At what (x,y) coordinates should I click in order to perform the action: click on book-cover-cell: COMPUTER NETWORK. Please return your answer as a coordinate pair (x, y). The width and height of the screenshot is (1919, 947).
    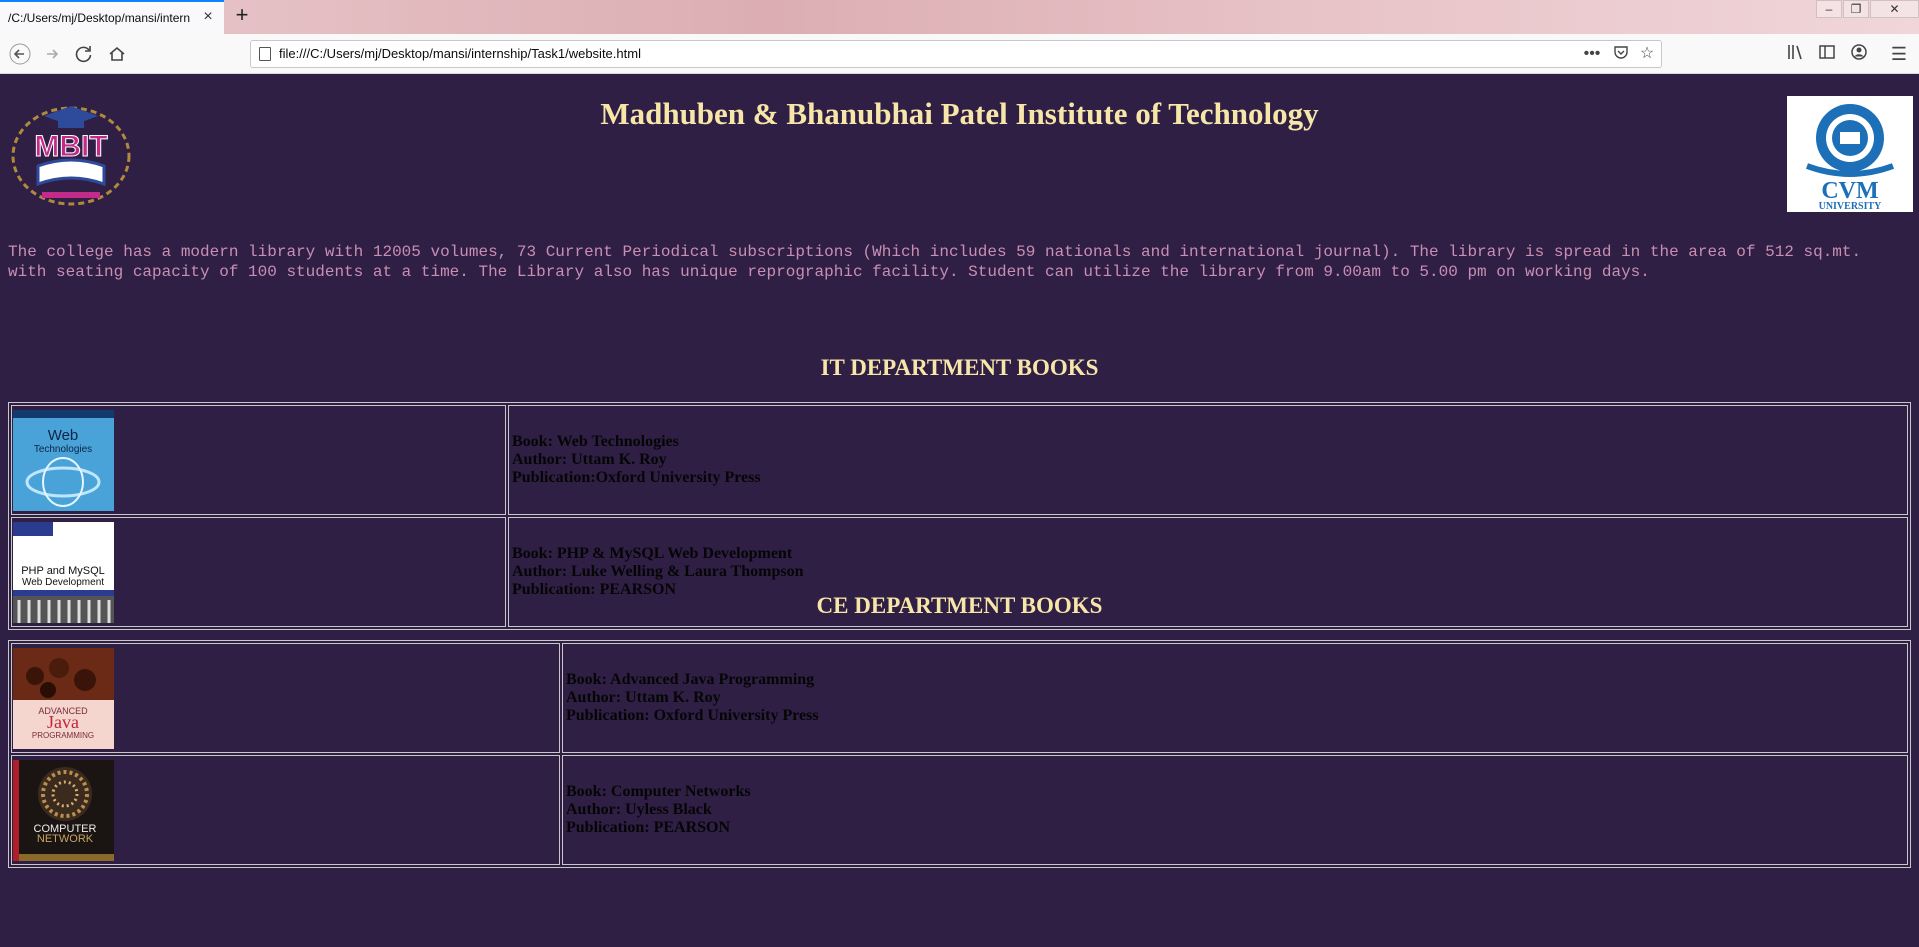
    Looking at the image, I should click on (285, 810).